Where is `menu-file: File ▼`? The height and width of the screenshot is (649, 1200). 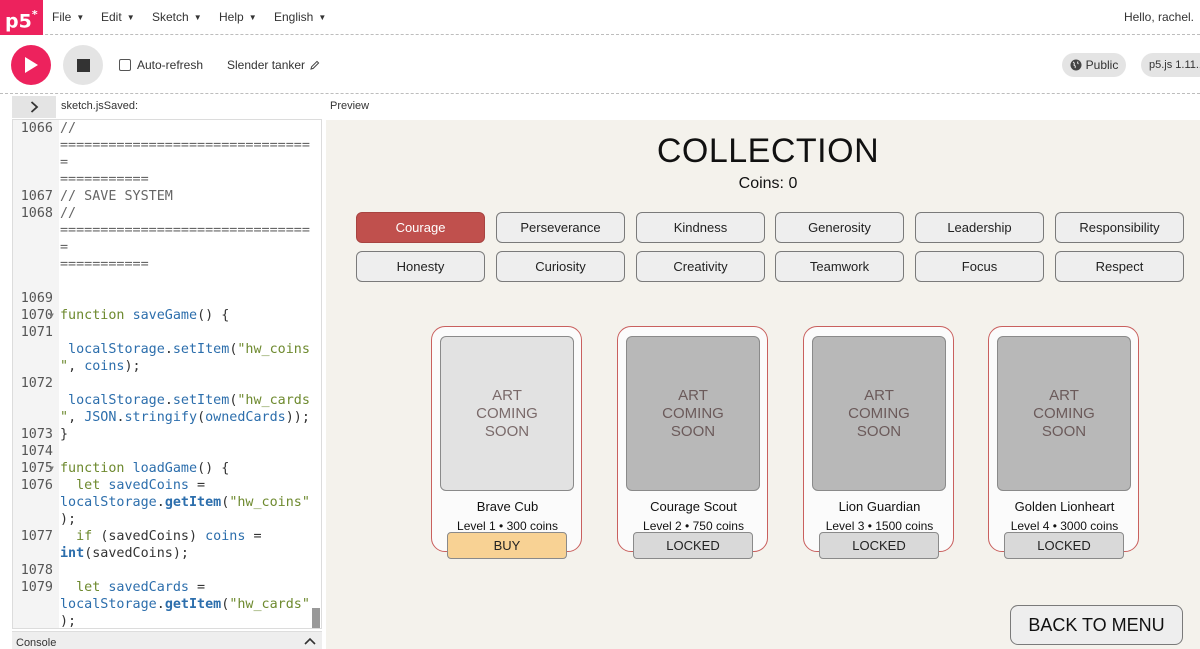
menu-file: File ▼ is located at coordinates (68, 17).